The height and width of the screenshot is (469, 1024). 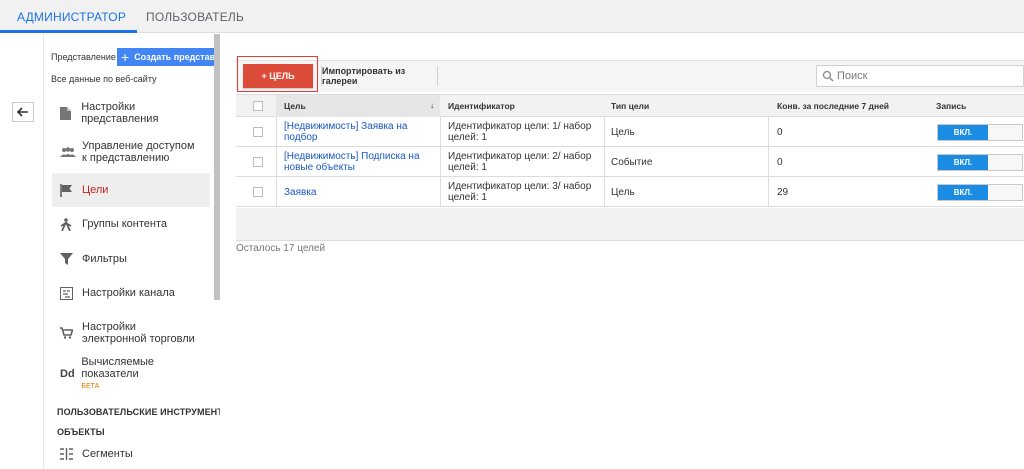 What do you see at coordinates (104, 79) in the screenshot?
I see `all-data-label: Все данные по веб-сайту` at bounding box center [104, 79].